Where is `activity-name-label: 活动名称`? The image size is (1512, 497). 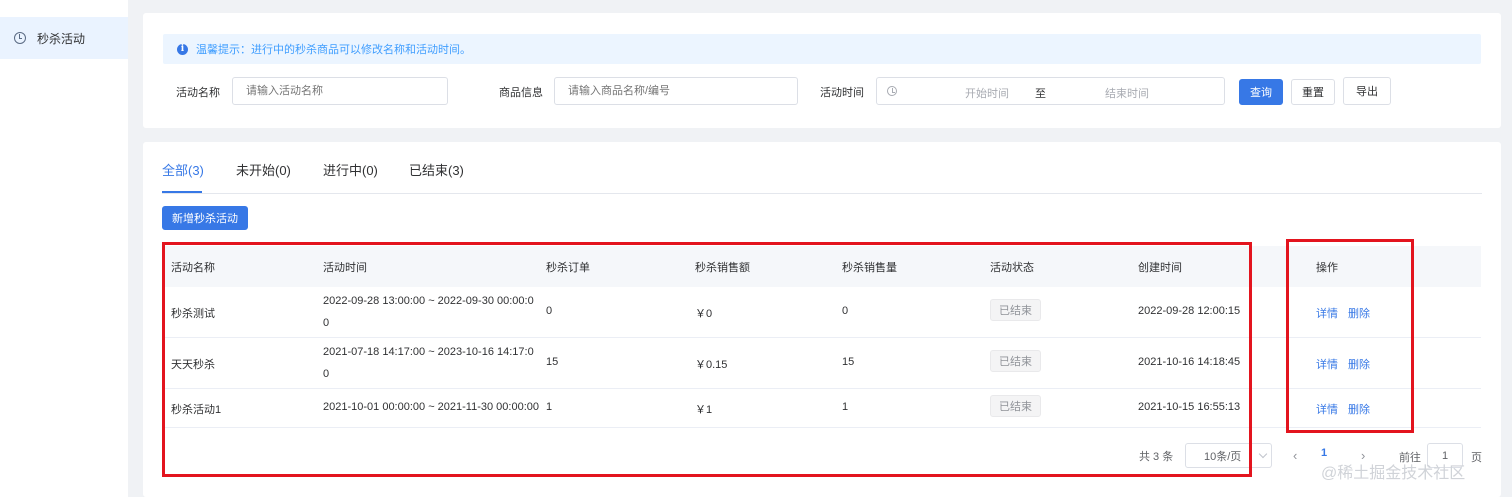
activity-name-label: 活动名称 is located at coordinates (198, 93).